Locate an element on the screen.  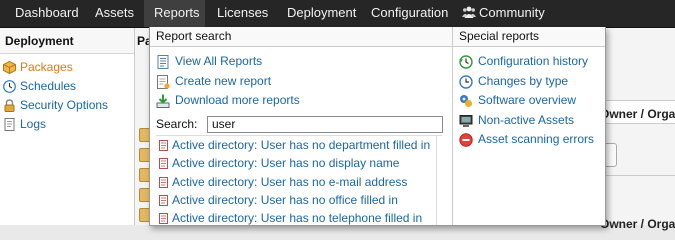
owner-organization-header: Owner / Organizat is located at coordinates (637, 114).